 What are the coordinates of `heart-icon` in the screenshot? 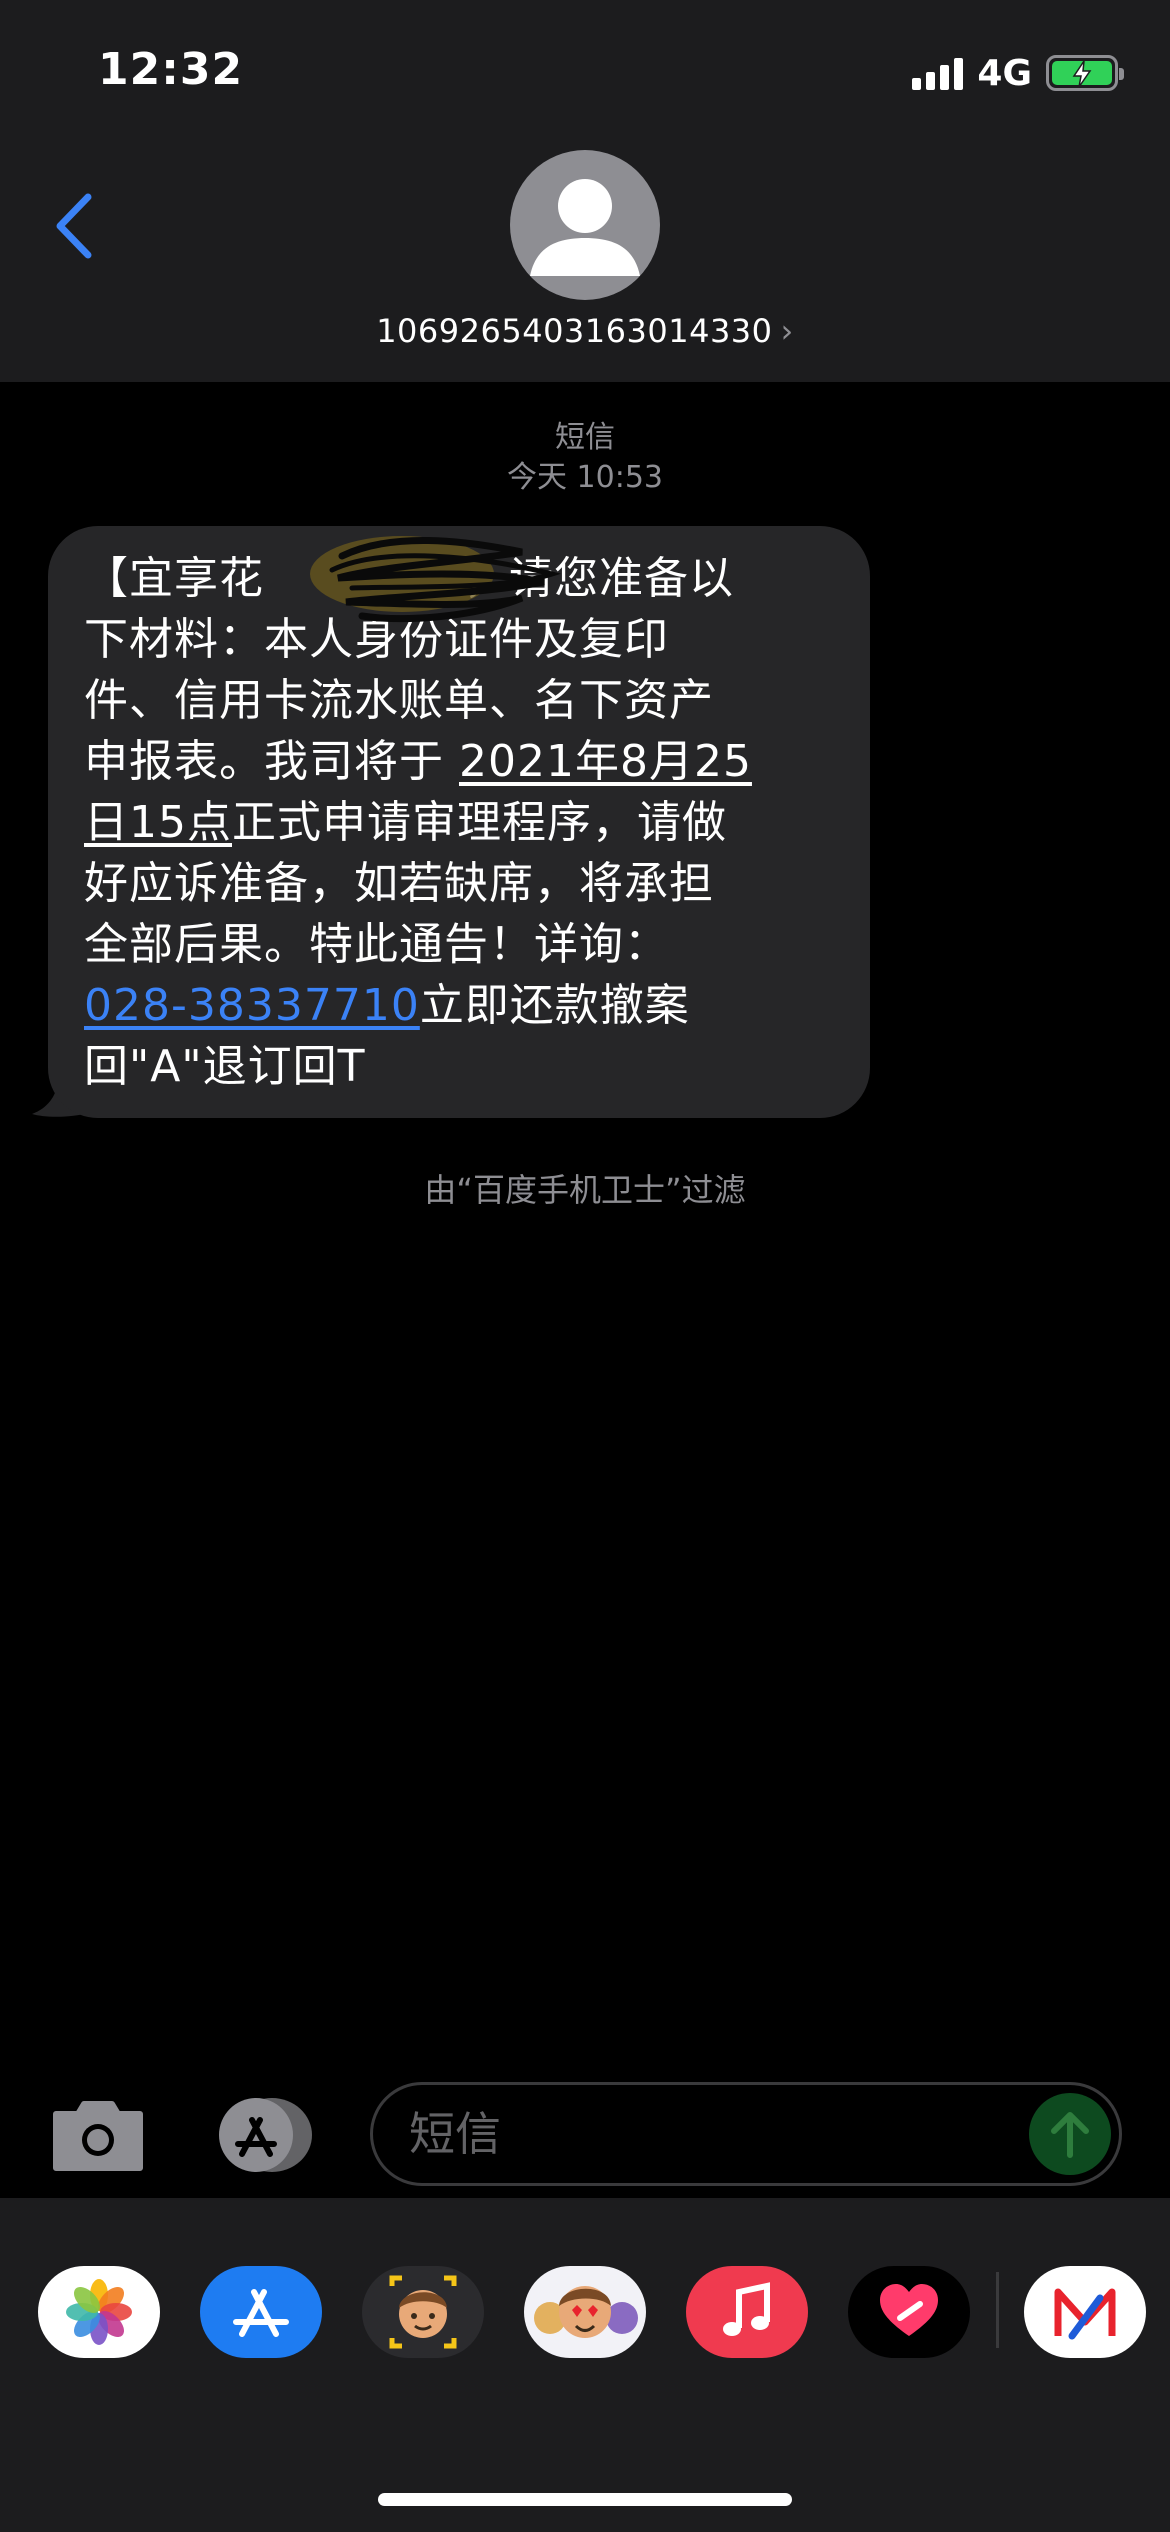 It's located at (909, 2310).